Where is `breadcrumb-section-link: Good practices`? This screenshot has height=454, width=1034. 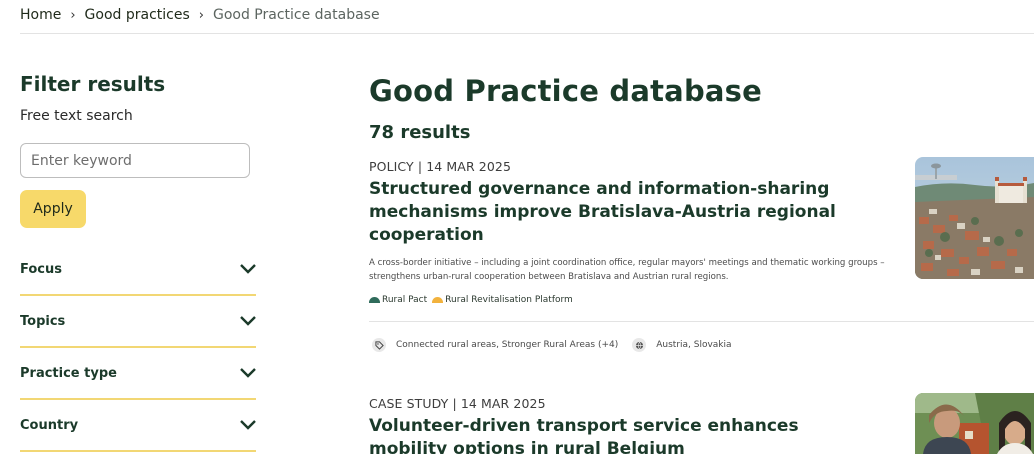
breadcrumb-section-link: Good practices is located at coordinates (137, 15).